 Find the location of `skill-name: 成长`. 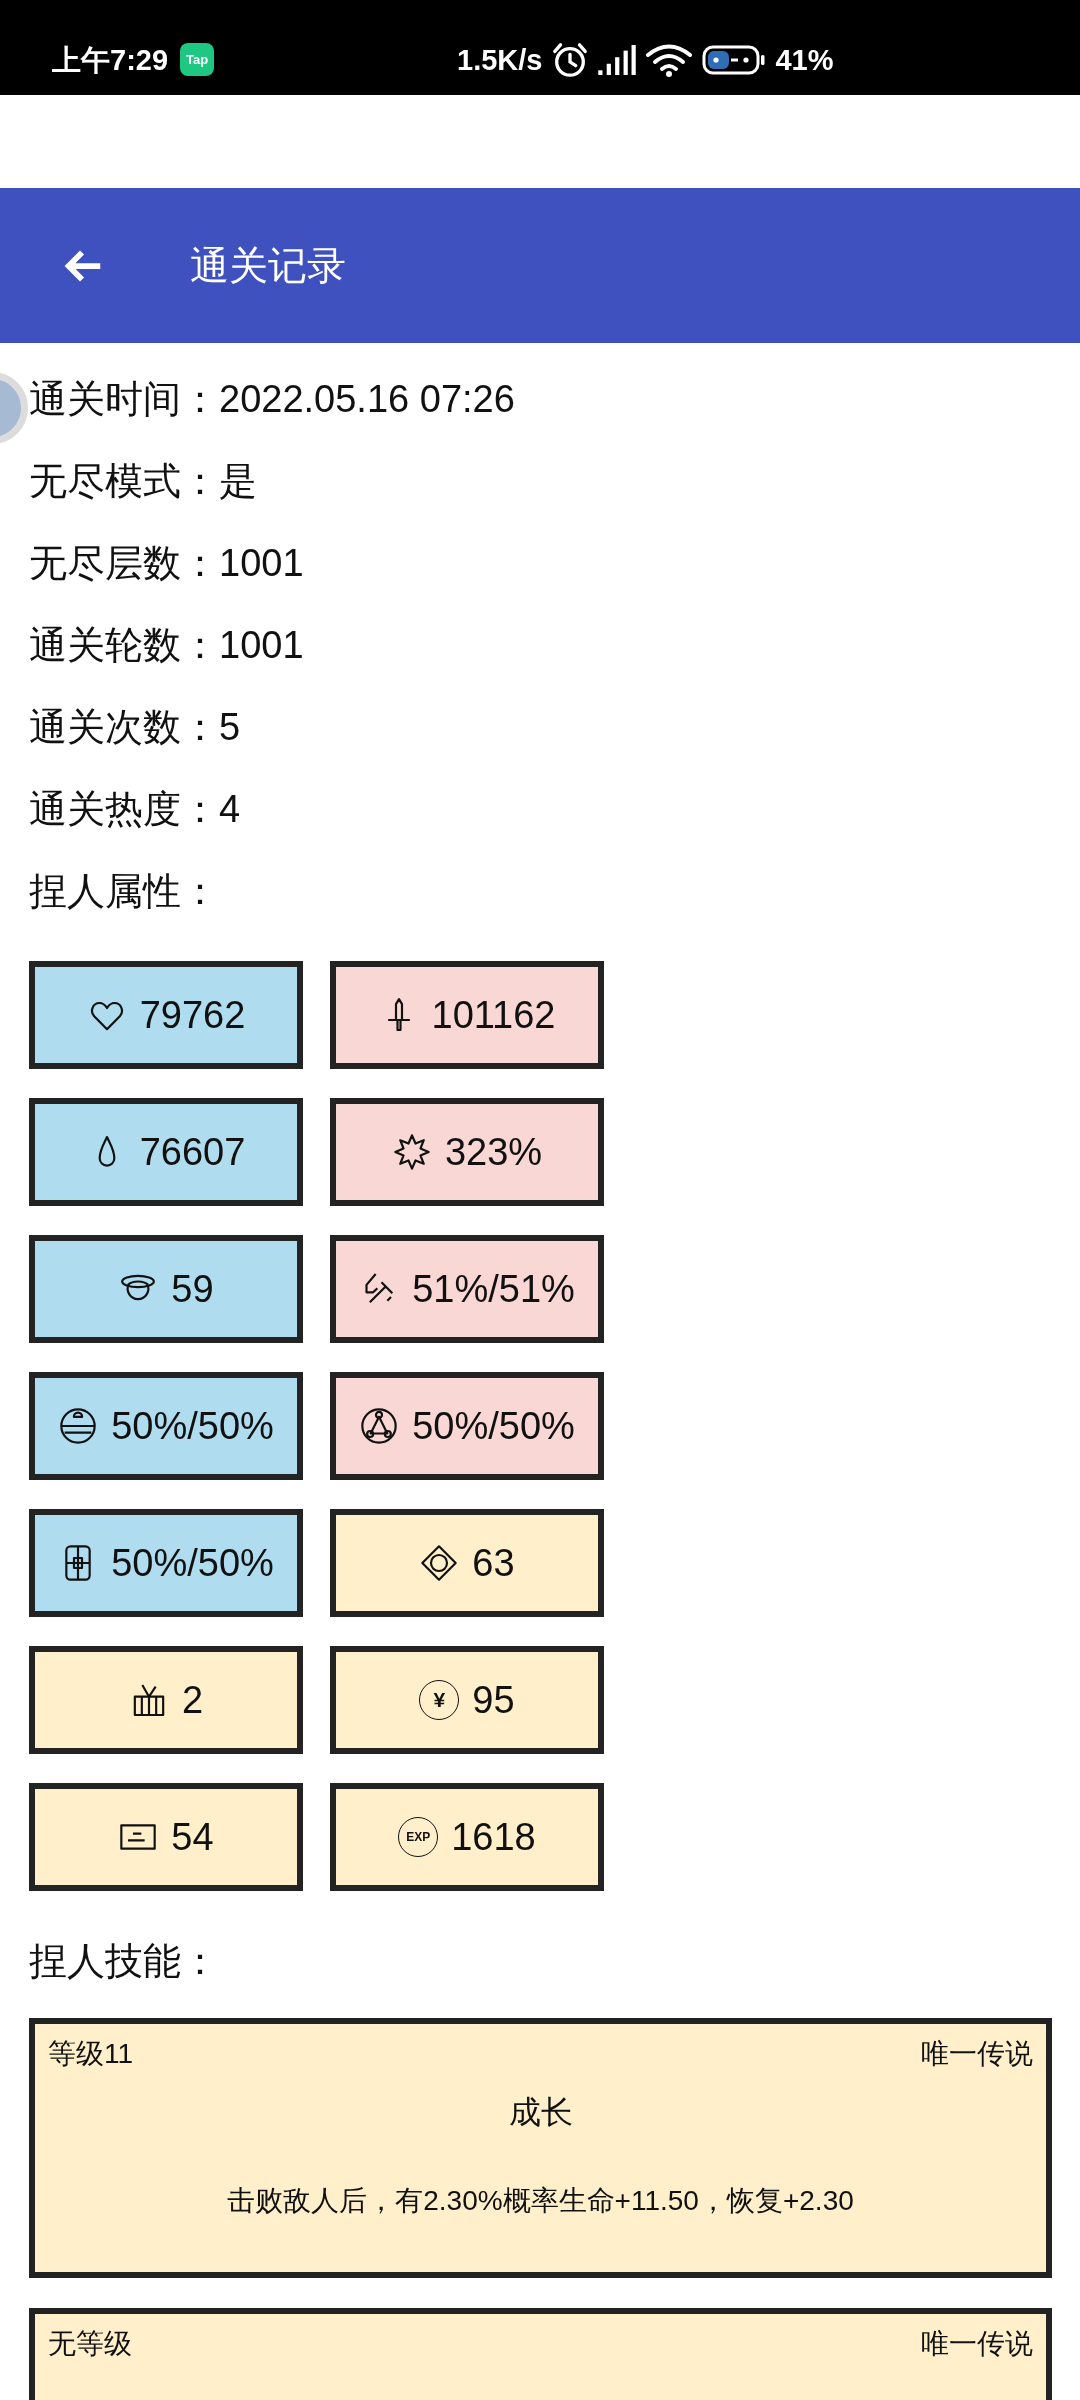

skill-name: 成长 is located at coordinates (540, 2112).